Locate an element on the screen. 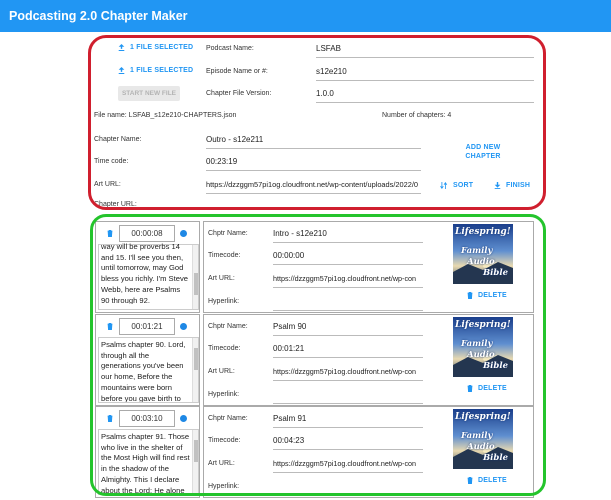 This screenshot has width=611, height=500. app-bar: Podcasting 2.0 Chapter Maker is located at coordinates (305, 16).